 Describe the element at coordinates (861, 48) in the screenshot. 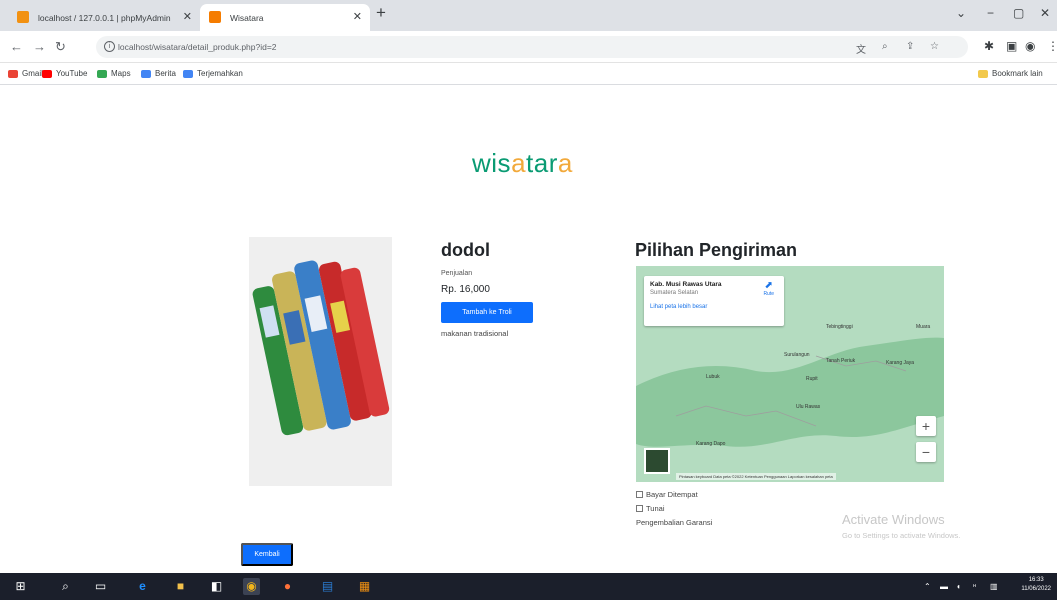

I see `translate-icon: 文` at that location.